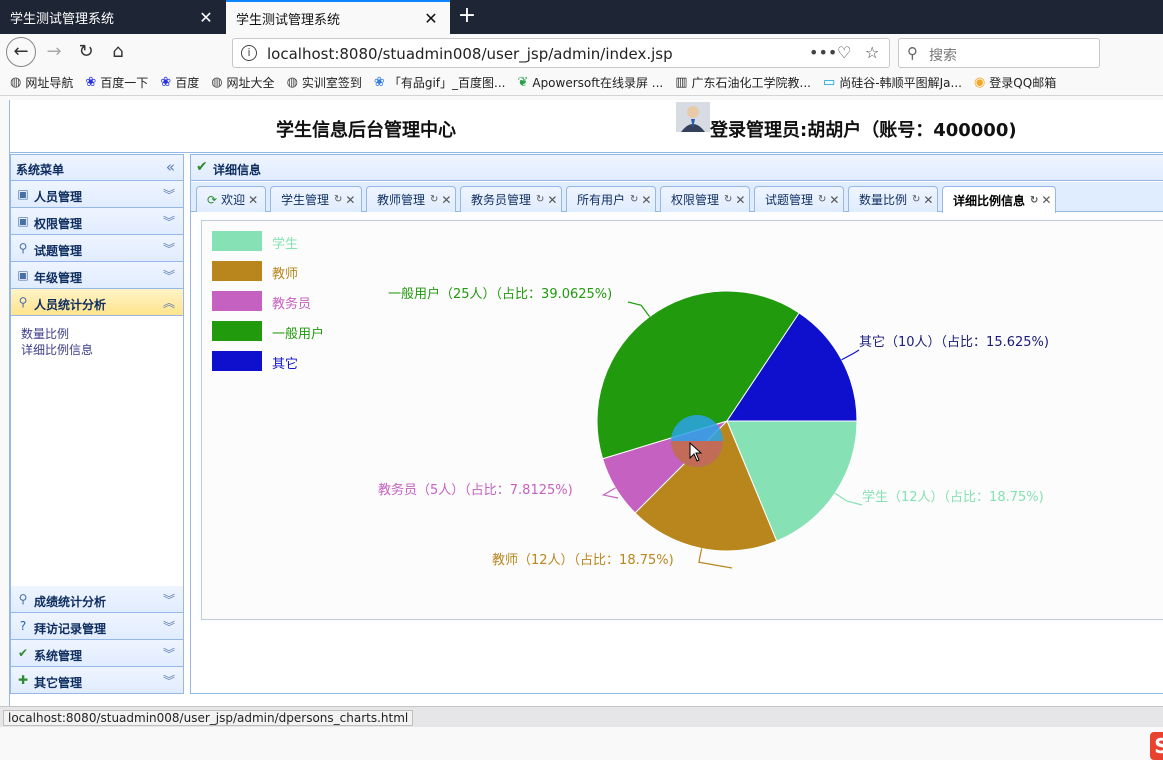 The image size is (1163, 760). What do you see at coordinates (511, 199) in the screenshot?
I see `tab-item: 教务员管理 ↻ ✕` at bounding box center [511, 199].